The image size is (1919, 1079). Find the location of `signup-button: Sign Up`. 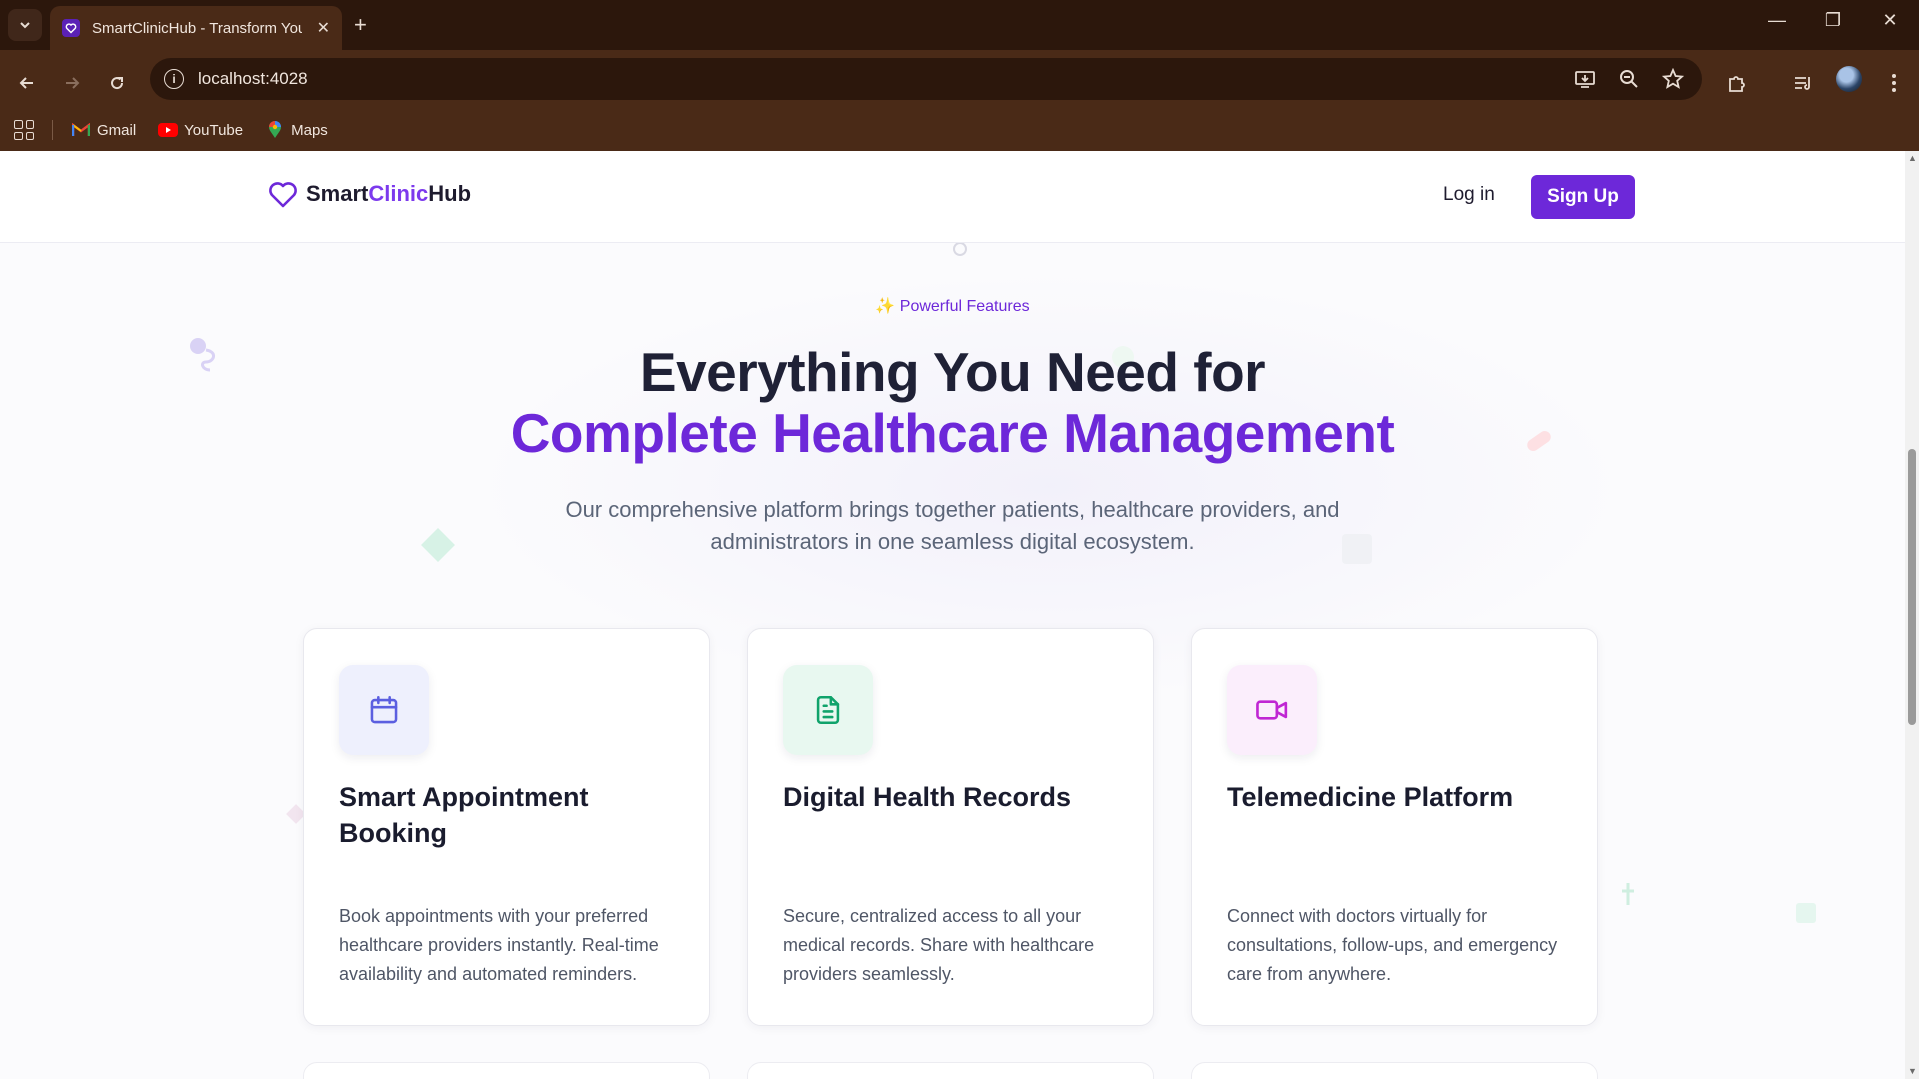

signup-button: Sign Up is located at coordinates (1583, 197).